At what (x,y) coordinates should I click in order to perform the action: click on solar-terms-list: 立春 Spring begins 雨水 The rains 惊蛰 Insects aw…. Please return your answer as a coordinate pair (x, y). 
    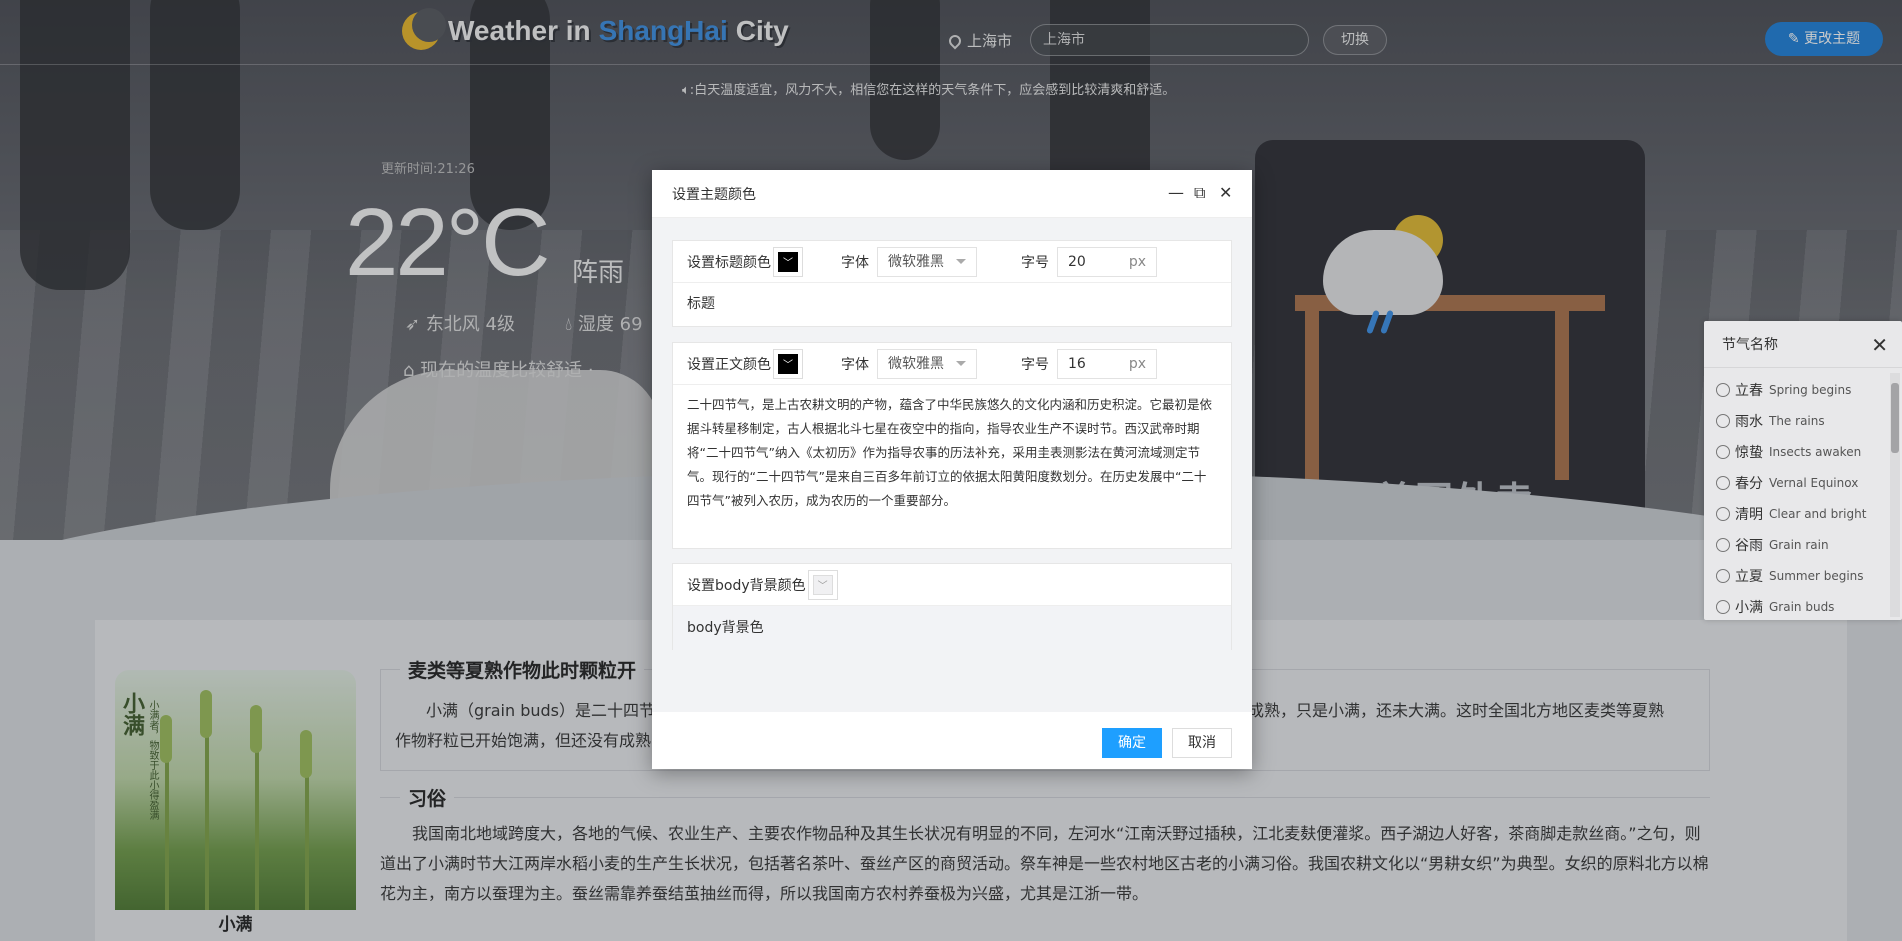
    Looking at the image, I should click on (1803, 495).